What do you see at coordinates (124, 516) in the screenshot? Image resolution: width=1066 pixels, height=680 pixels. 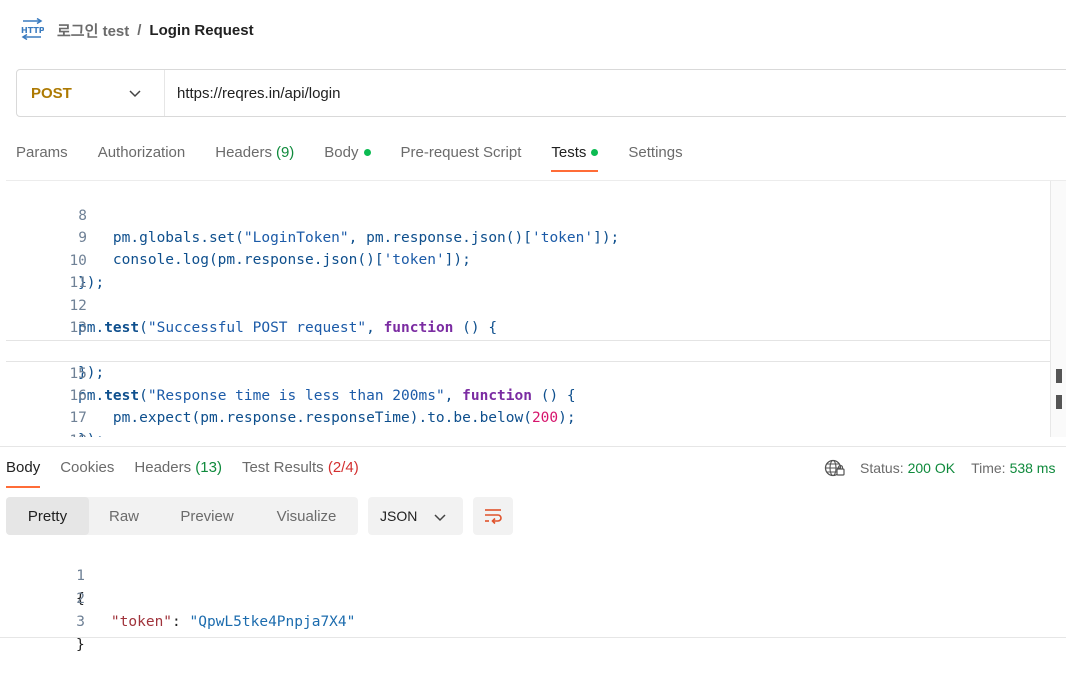 I see `view-raw-button: Raw` at bounding box center [124, 516].